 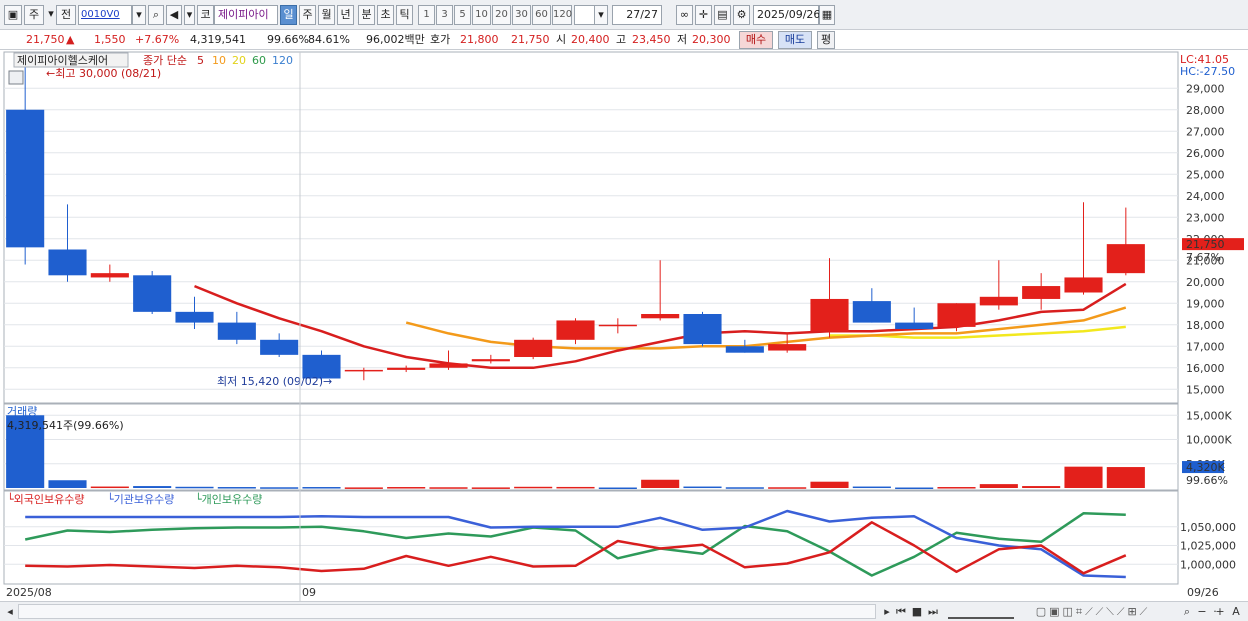 I want to click on search-icon: ⌕, so click(x=156, y=15).